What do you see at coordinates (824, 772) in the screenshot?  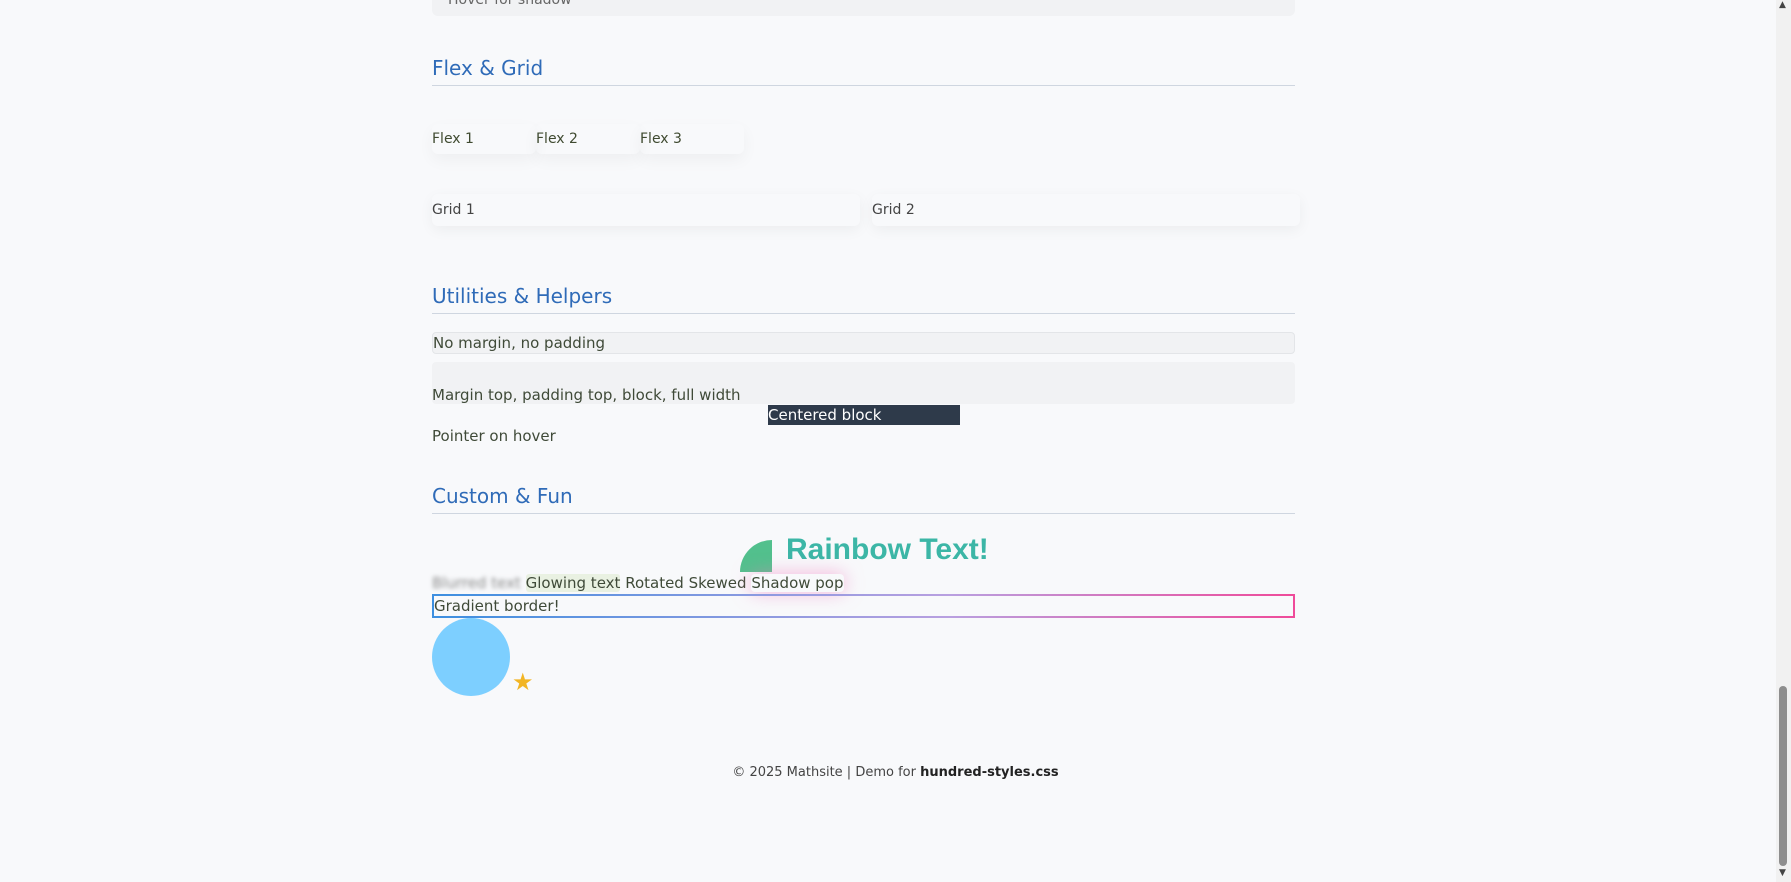 I see `footer-text: © 2025 Mathsite | Demo for` at bounding box center [824, 772].